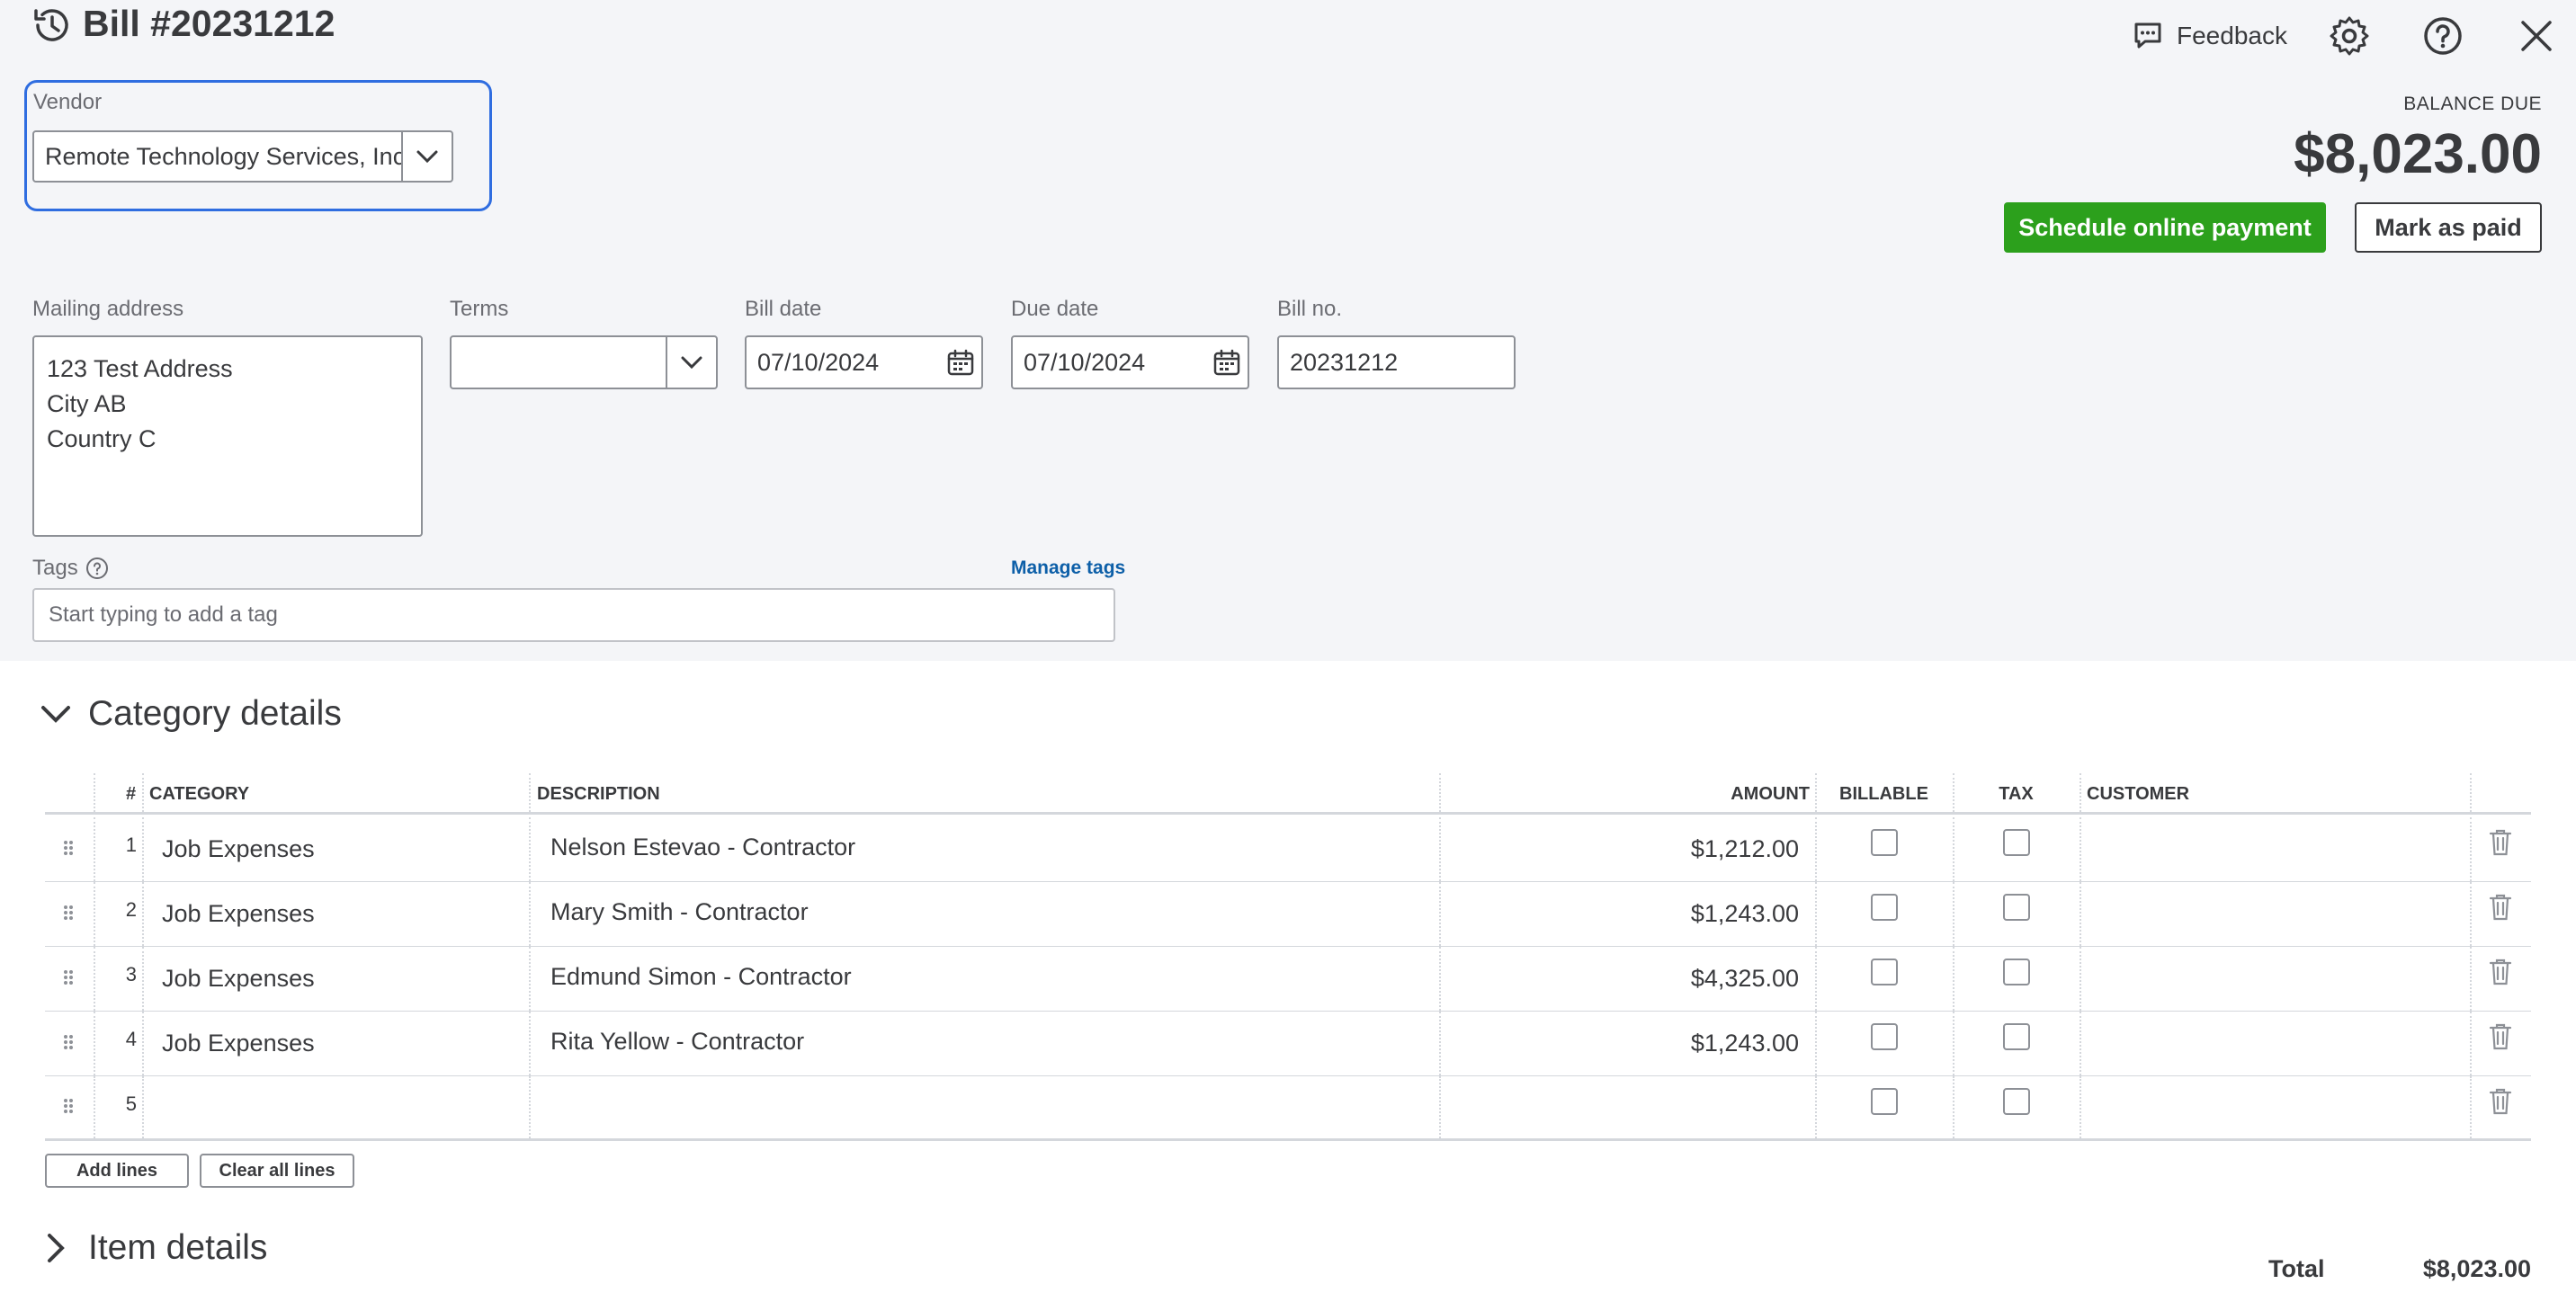  Describe the element at coordinates (1883, 794) in the screenshot. I see `col-header-billable: BILLABLE` at that location.